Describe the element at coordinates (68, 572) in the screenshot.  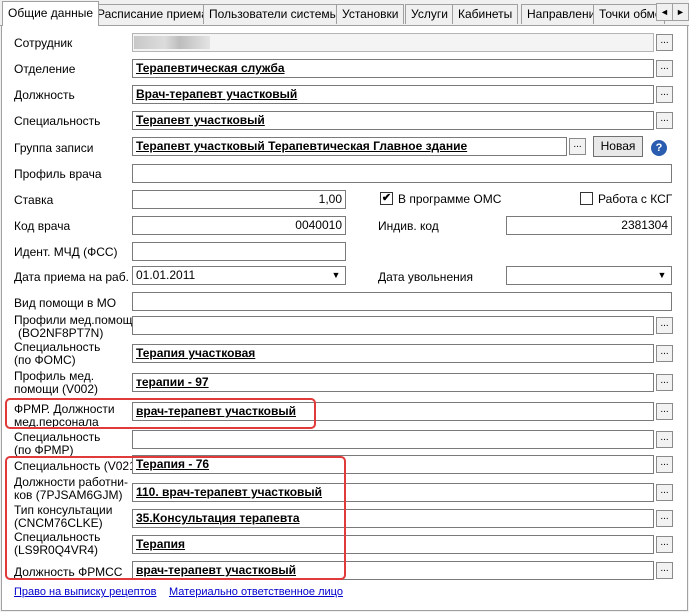
I see `pos-frmss-label: Должность ФРМСС` at that location.